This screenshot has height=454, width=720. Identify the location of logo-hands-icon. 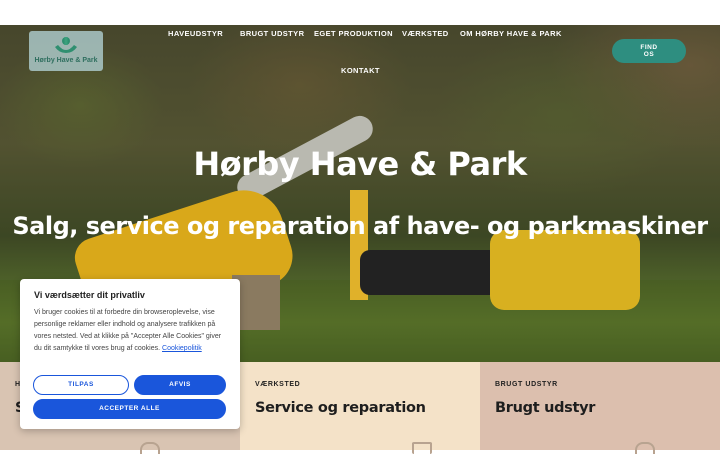
(66, 45).